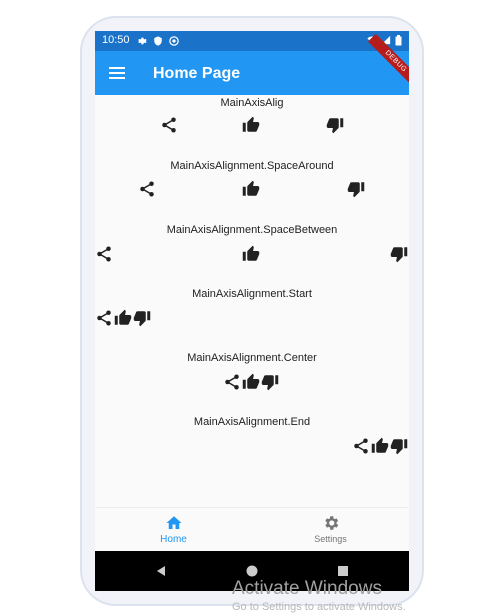 The image size is (479, 613). Describe the element at coordinates (252, 64) in the screenshot. I see `app-bar: Home Page DEBUG` at that location.